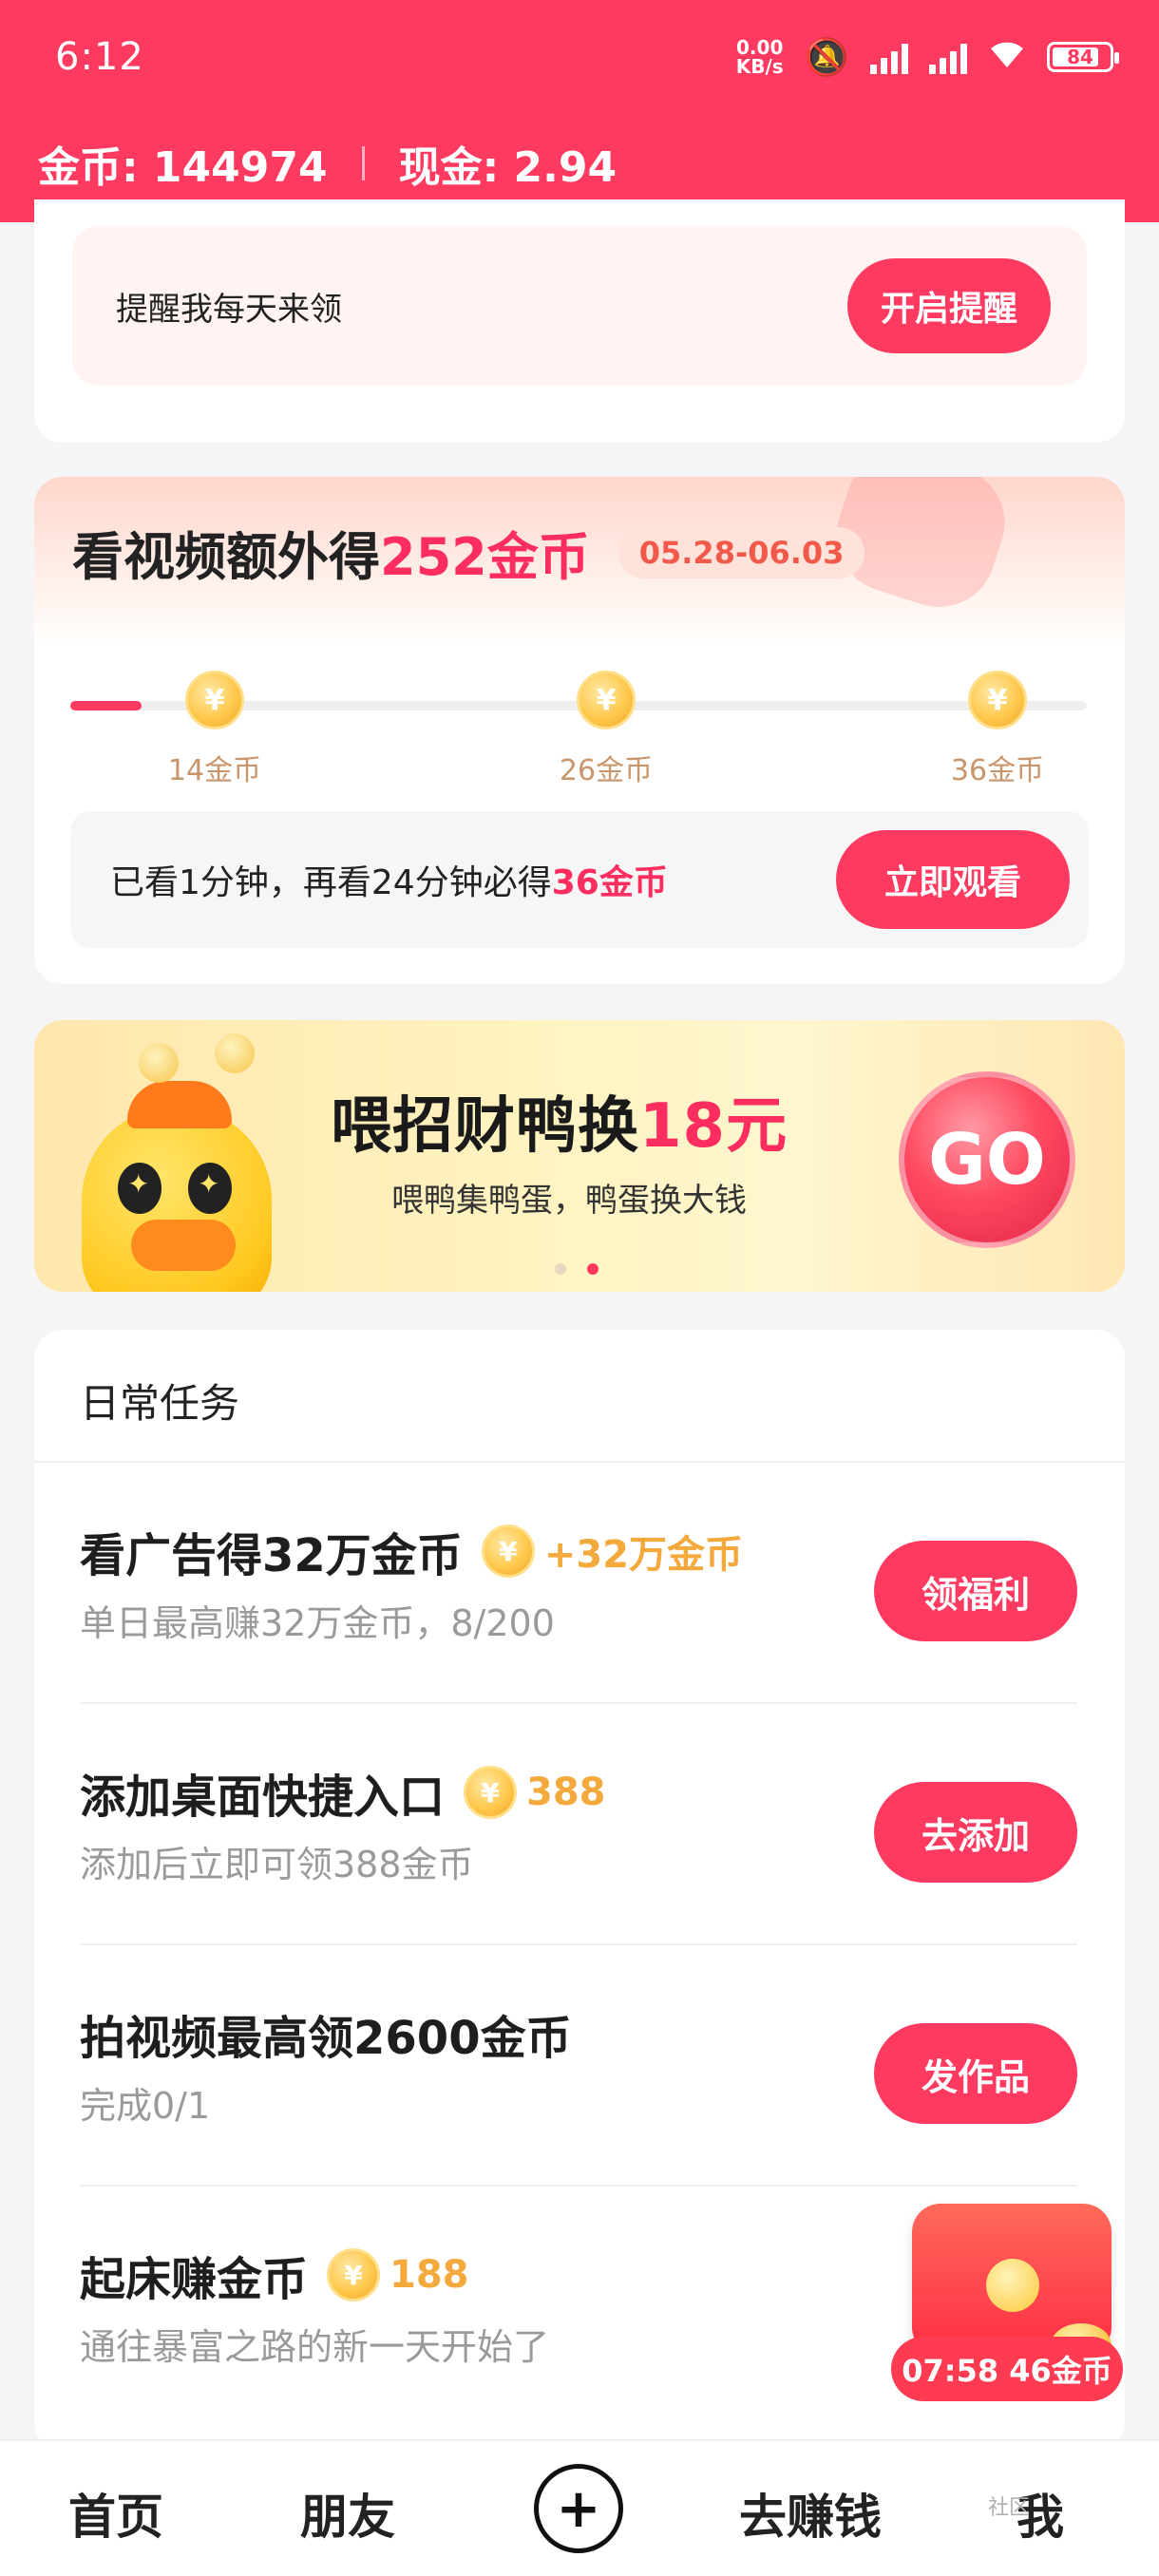 This screenshot has width=1159, height=2576. I want to click on nav-create-plus-icon: +, so click(578, 2508).